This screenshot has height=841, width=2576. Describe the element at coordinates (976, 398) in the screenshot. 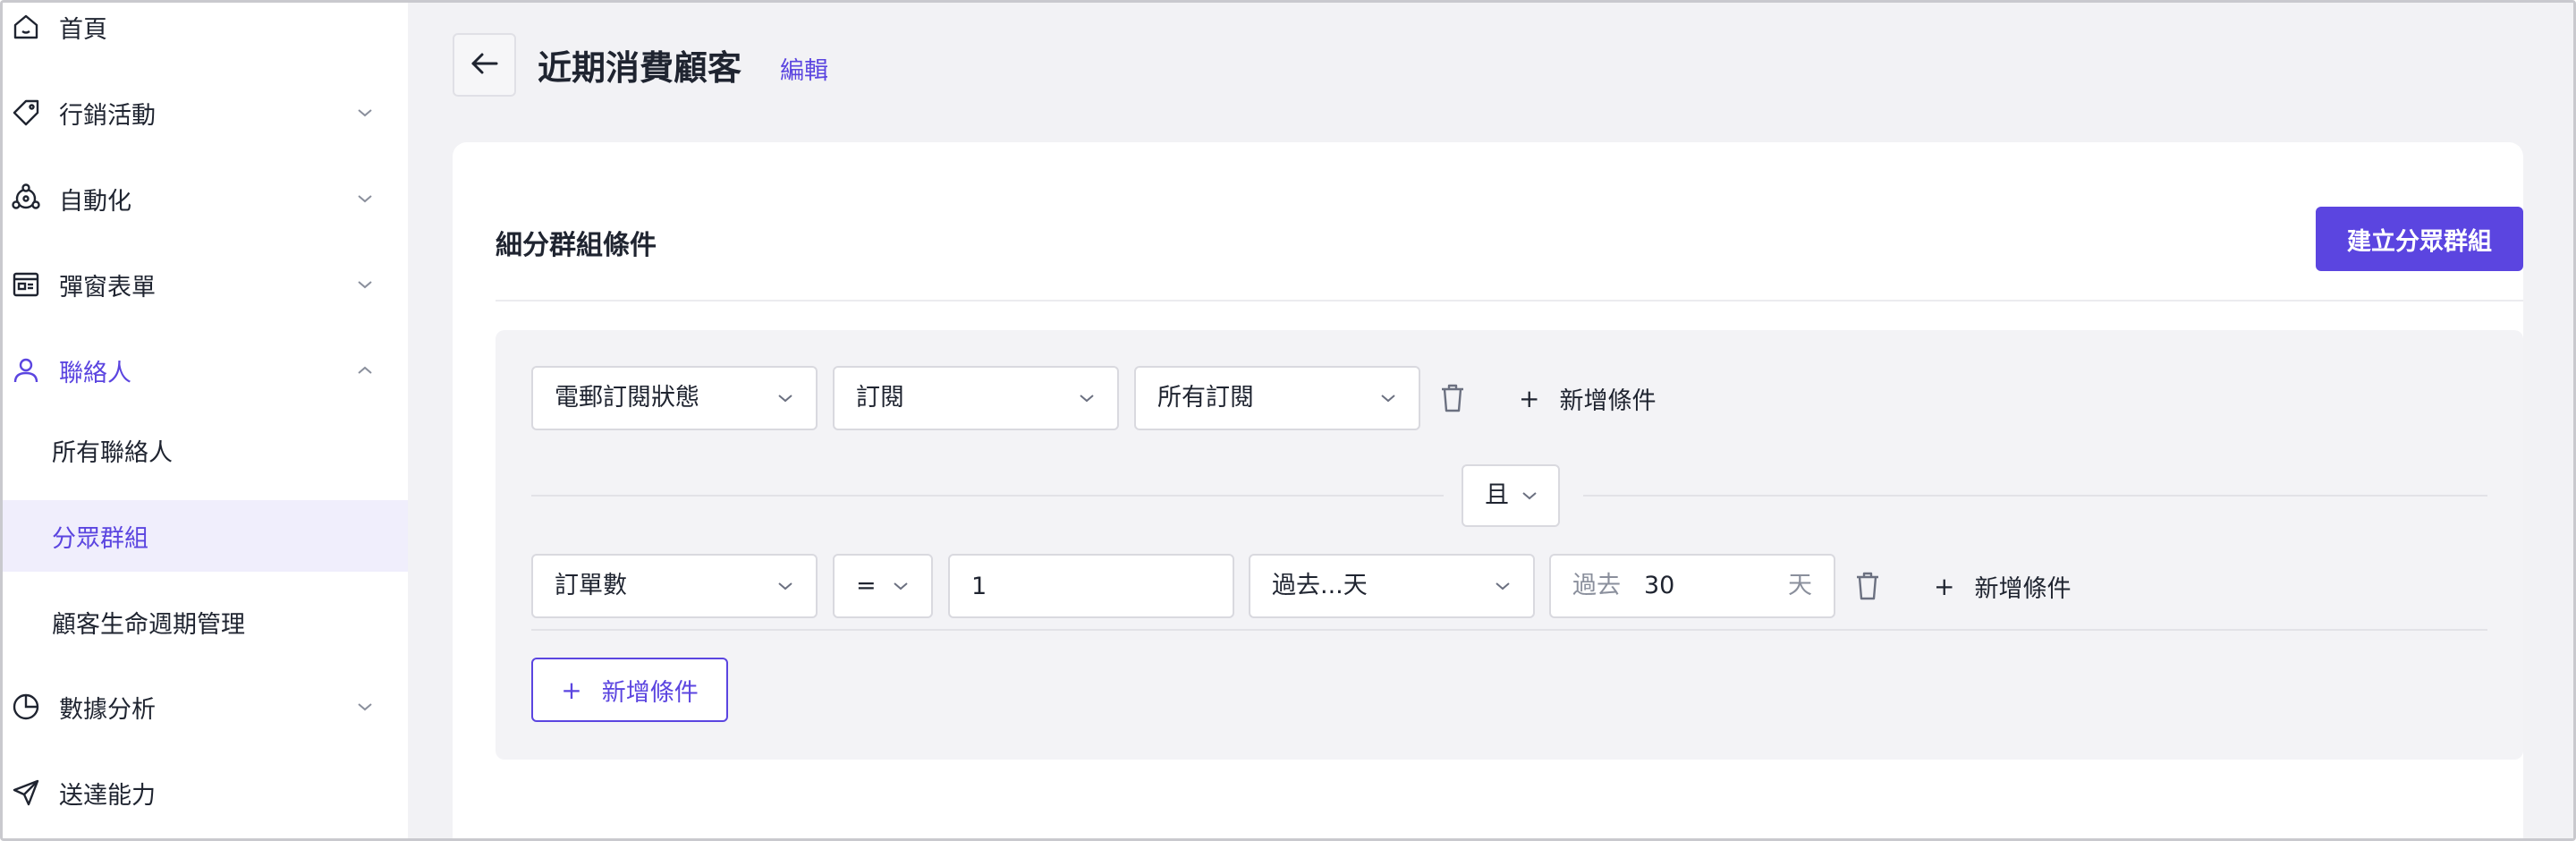

I see `condition-operator-select: 訂閱` at that location.